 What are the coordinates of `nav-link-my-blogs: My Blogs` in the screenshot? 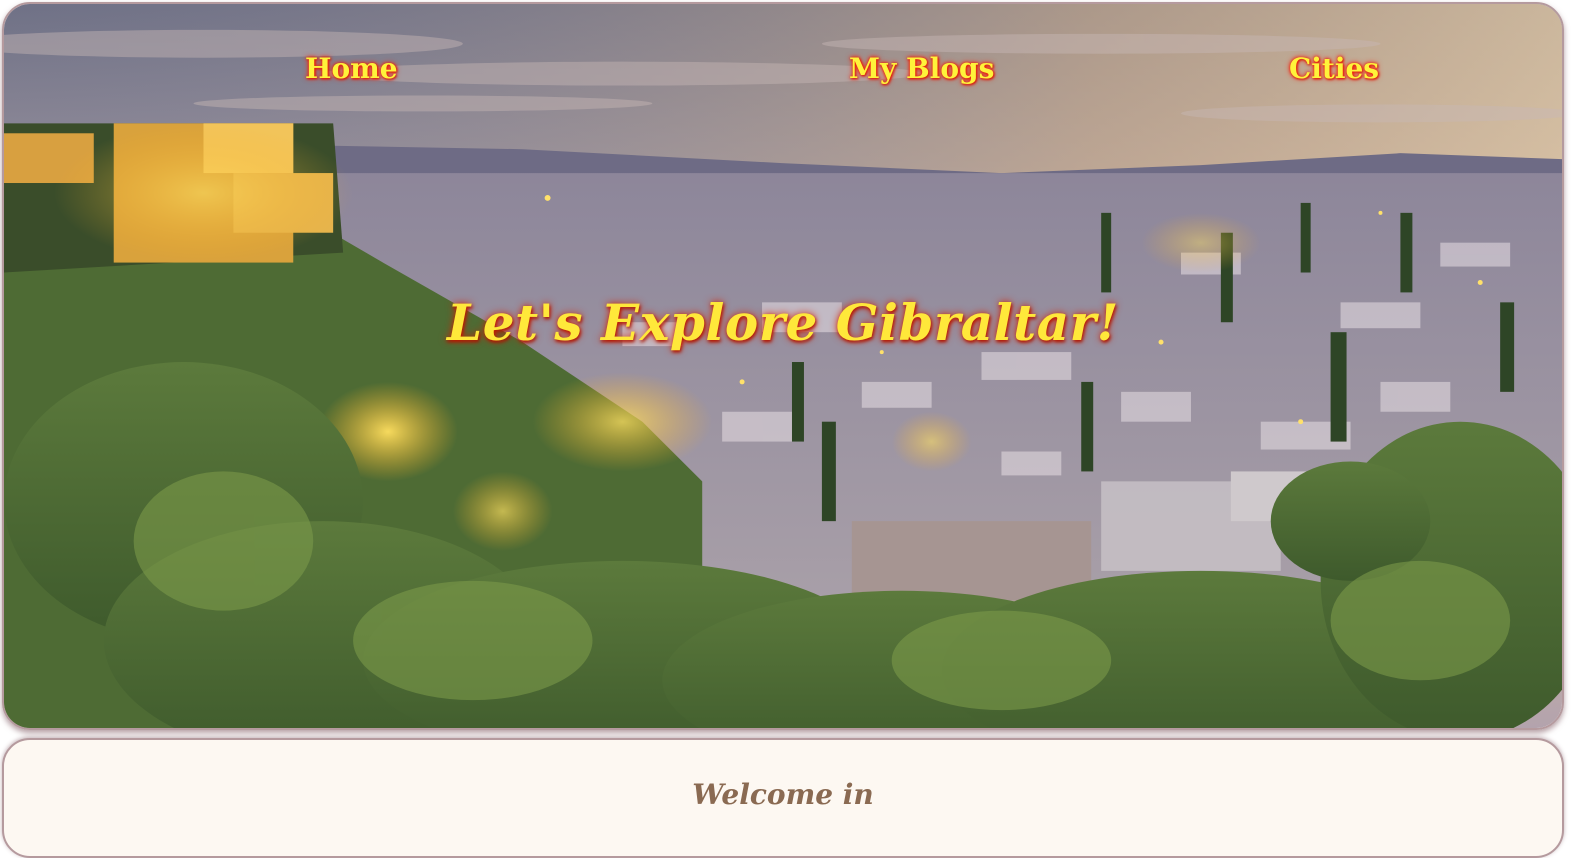 It's located at (921, 68).